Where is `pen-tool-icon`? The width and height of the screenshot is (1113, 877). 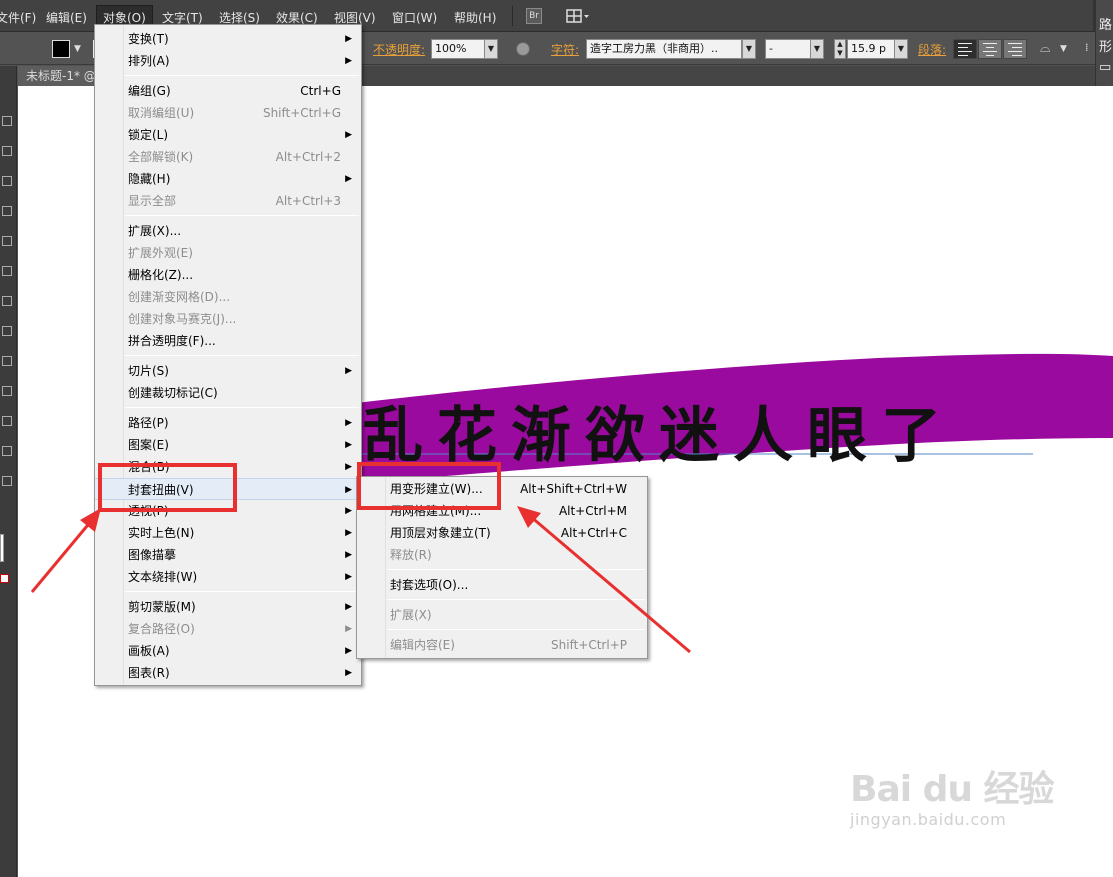
pen-tool-icon is located at coordinates (7, 151).